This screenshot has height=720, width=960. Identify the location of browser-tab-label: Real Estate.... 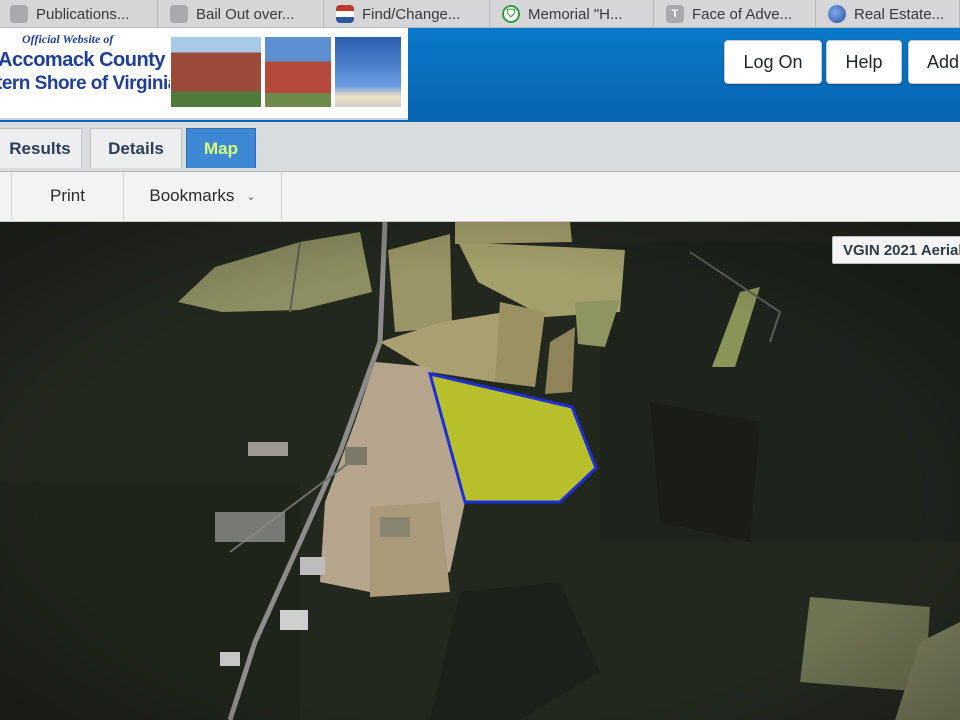
(899, 14).